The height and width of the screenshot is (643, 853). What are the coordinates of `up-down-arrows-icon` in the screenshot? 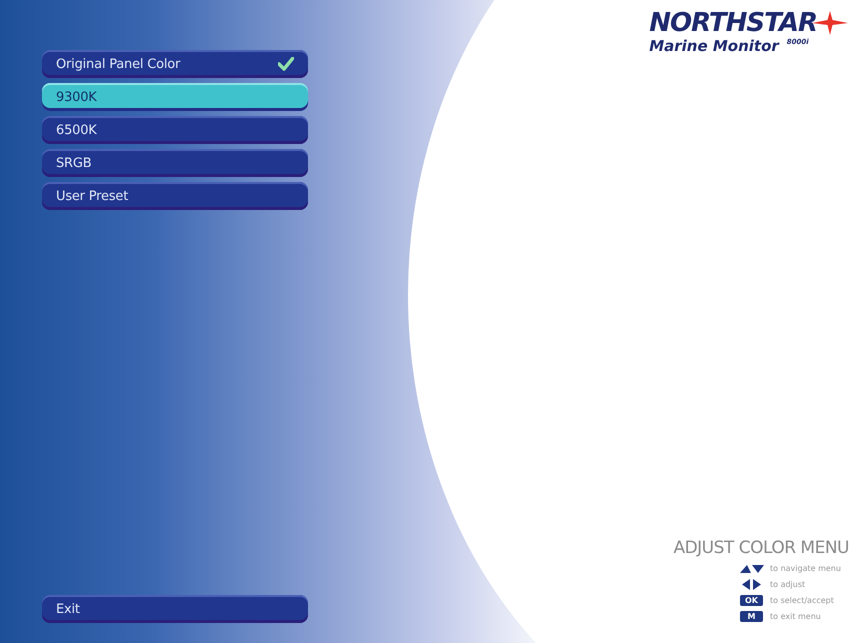 It's located at (752, 568).